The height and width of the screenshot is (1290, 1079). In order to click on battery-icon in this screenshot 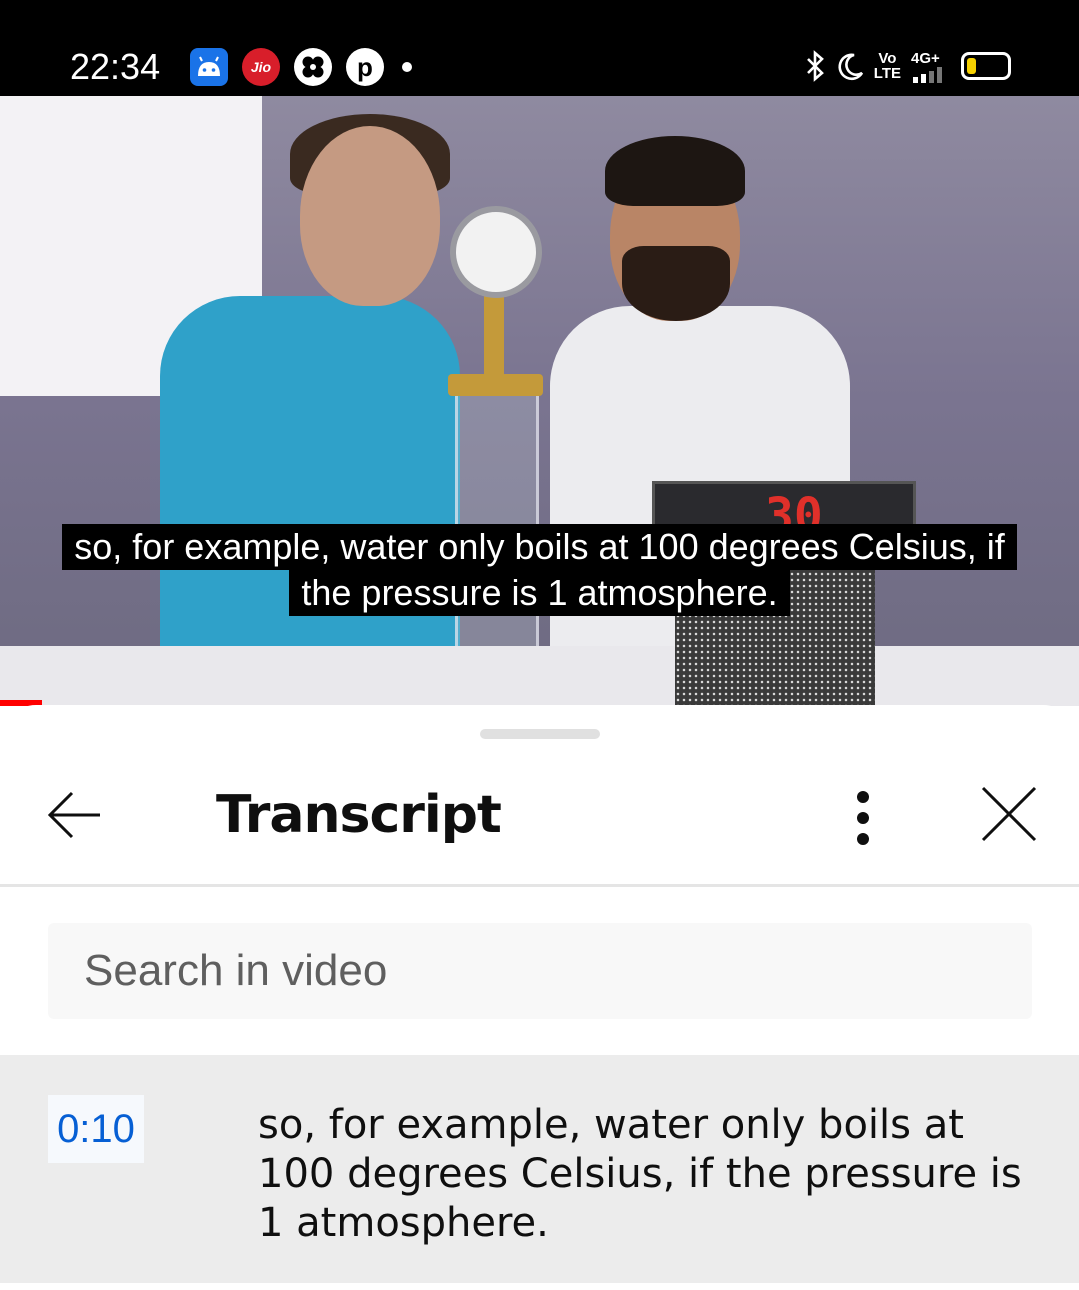, I will do `click(986, 66)`.